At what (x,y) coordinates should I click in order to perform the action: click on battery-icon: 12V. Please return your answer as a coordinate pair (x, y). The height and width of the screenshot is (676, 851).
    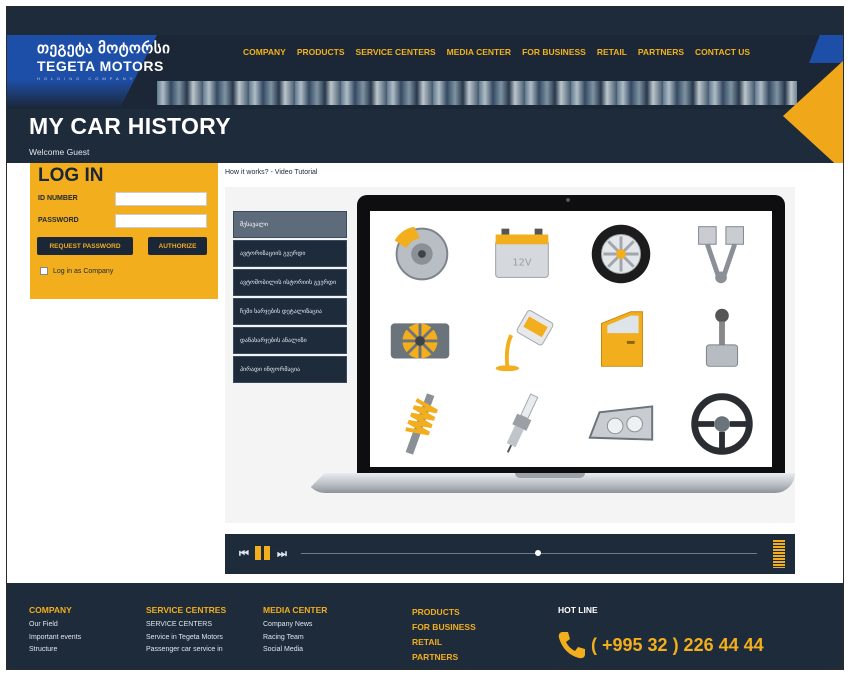
    Looking at the image, I should click on (521, 253).